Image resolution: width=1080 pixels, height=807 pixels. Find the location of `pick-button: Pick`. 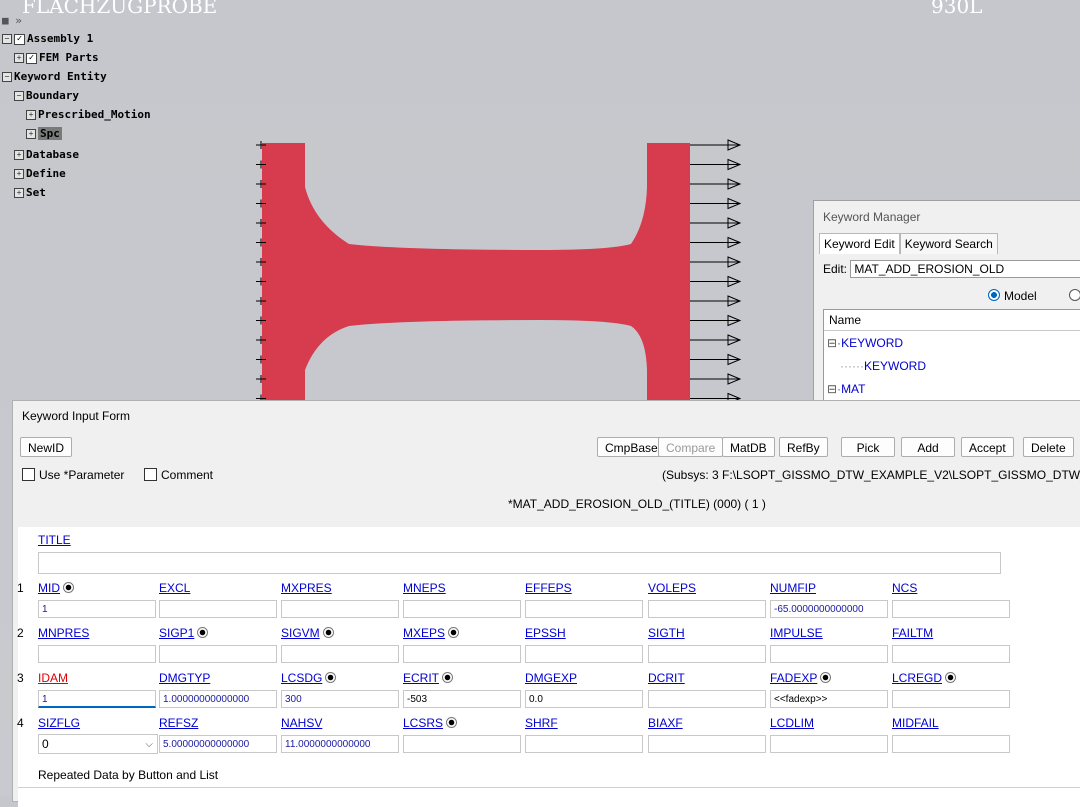

pick-button: Pick is located at coordinates (868, 447).